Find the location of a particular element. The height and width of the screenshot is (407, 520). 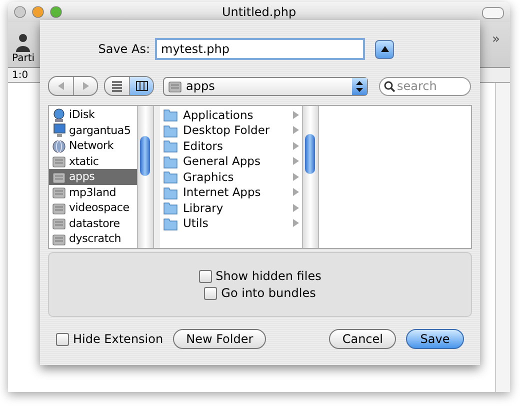

up-triangle-icon is located at coordinates (384, 49).